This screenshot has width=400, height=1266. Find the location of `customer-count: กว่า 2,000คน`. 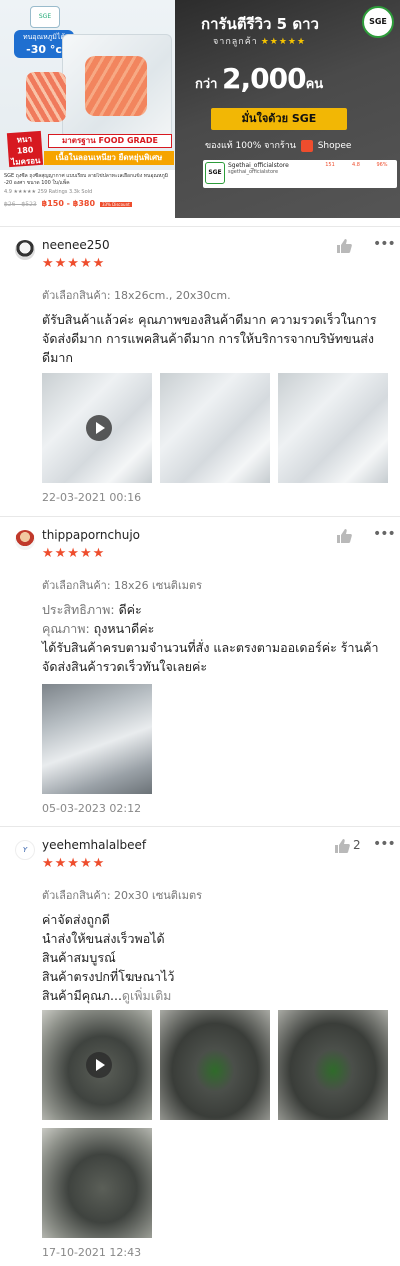

customer-count: กว่า 2,000คน is located at coordinates (259, 78).